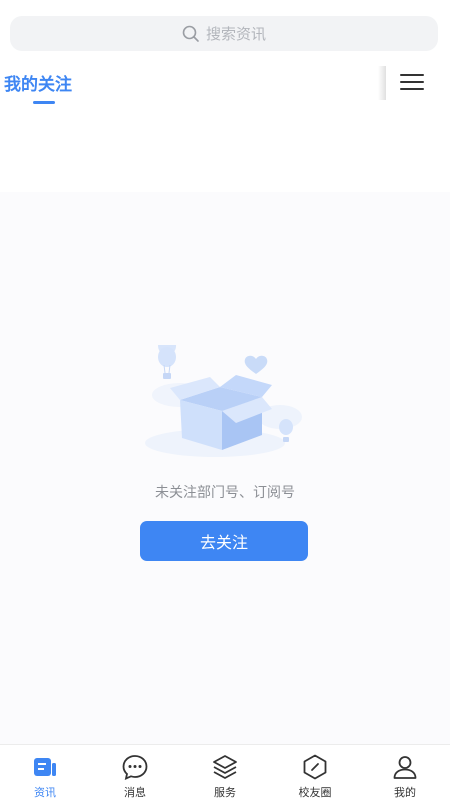 Image resolution: width=450 pixels, height=801 pixels. What do you see at coordinates (382, 83) in the screenshot?
I see `tab-scroll-fade` at bounding box center [382, 83].